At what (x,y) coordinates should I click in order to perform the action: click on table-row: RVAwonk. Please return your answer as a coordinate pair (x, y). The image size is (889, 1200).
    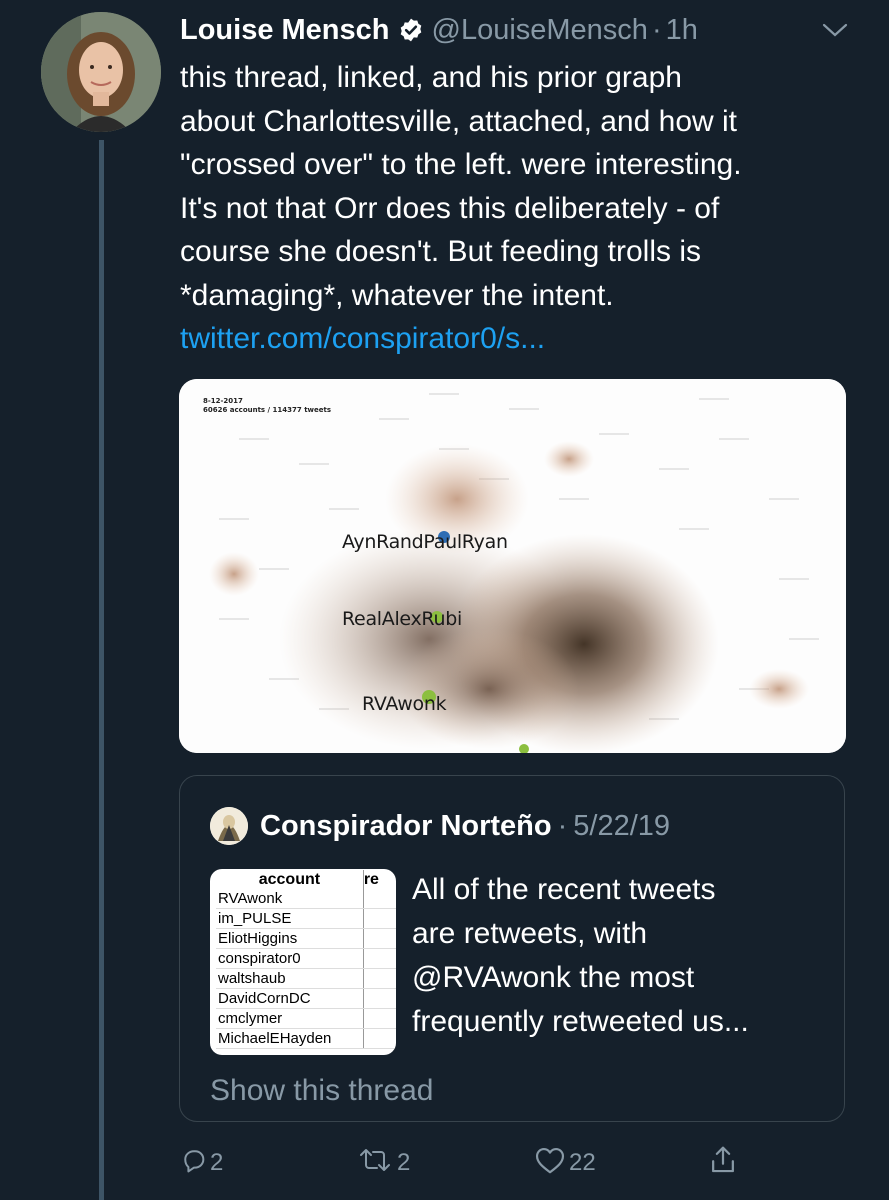
    Looking at the image, I should click on (306, 899).